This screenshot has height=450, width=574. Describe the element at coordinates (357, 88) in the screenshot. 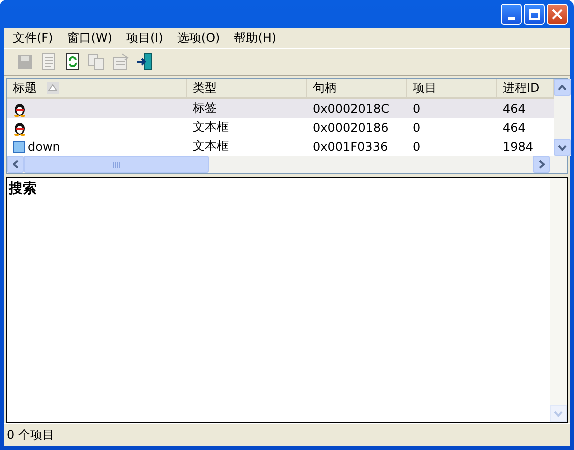

I see `column-header: 句柄` at that location.